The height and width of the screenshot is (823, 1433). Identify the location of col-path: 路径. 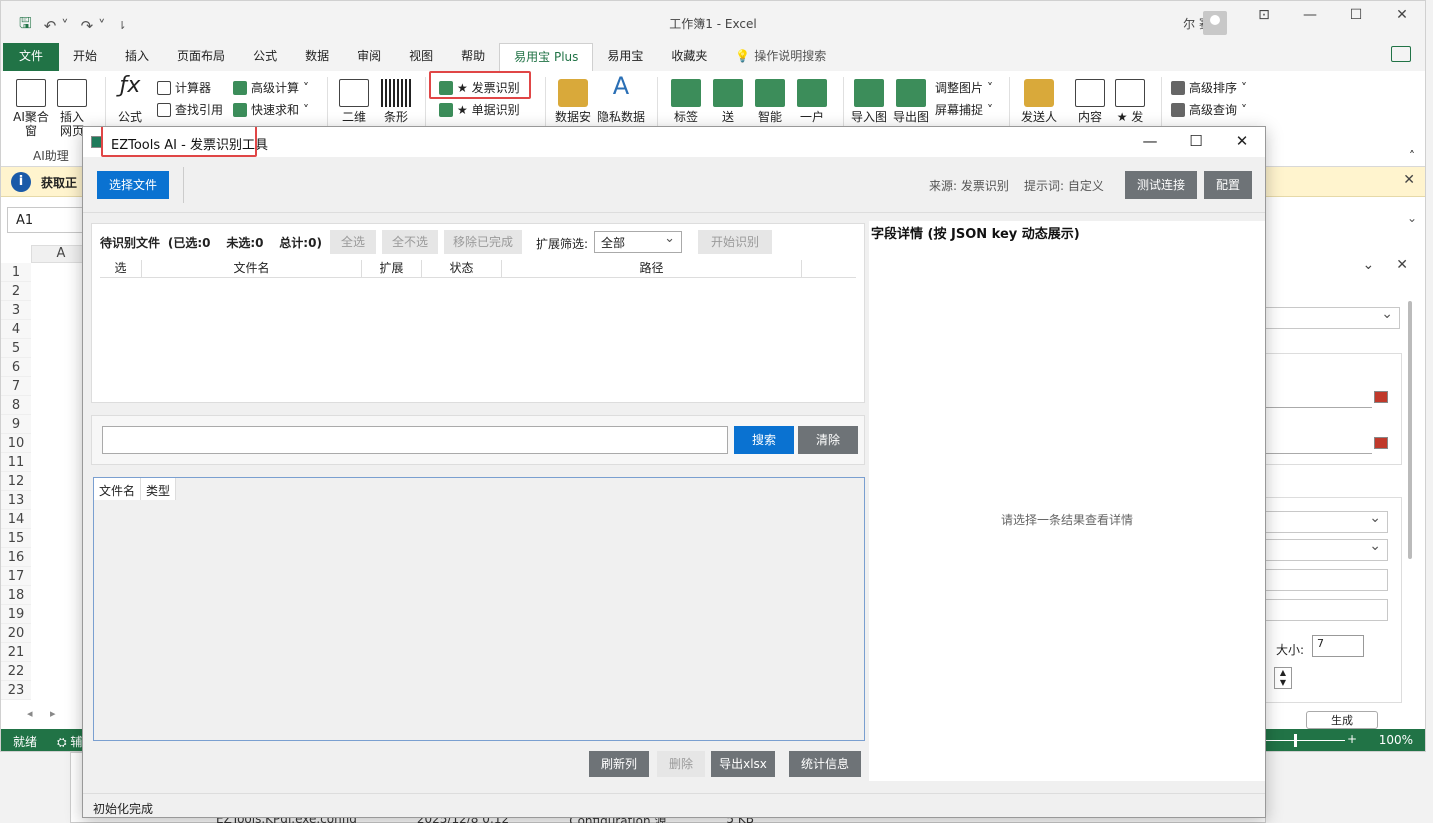
(652, 268).